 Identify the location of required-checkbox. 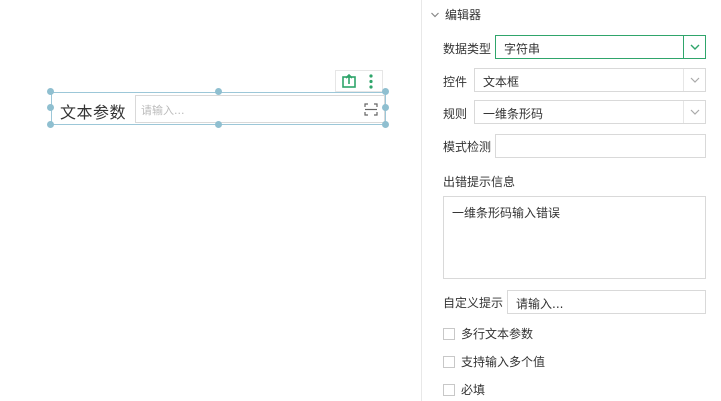
(449, 389).